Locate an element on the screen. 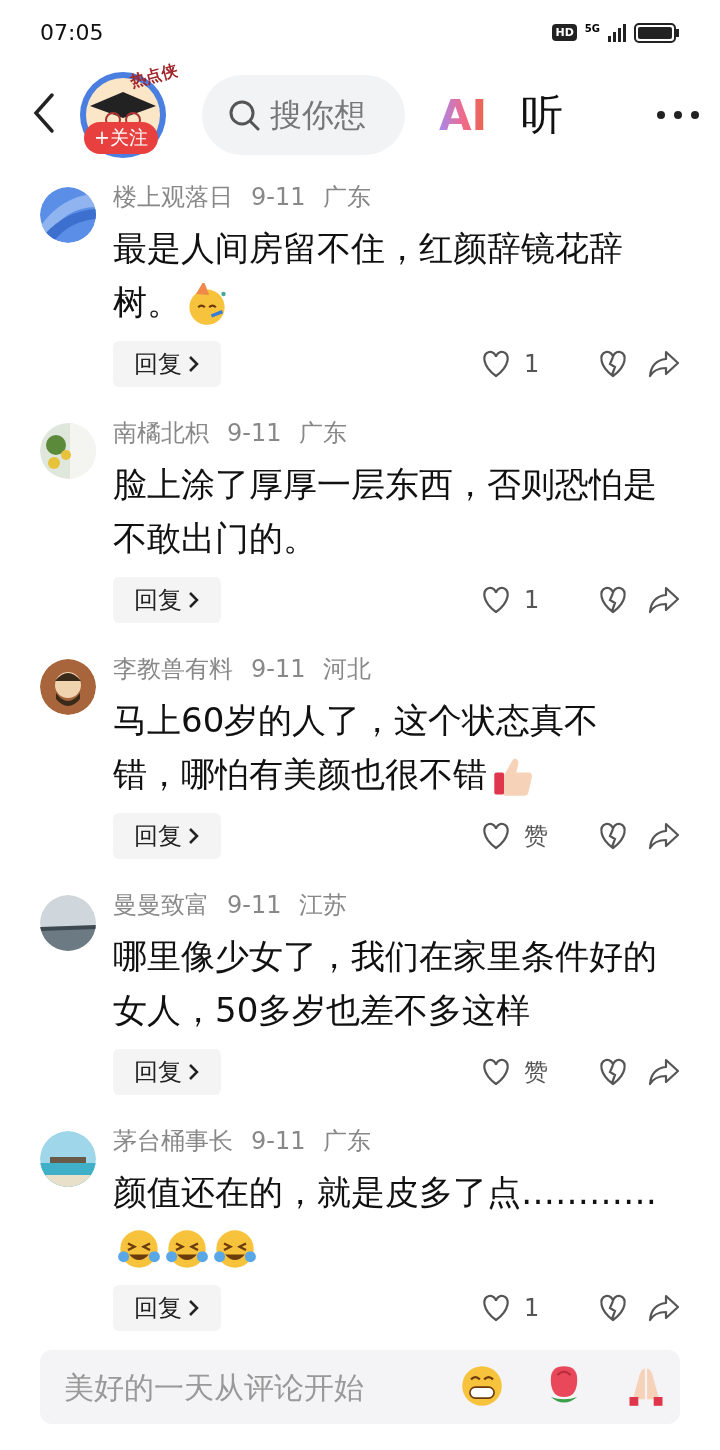  grinning-face-icon is located at coordinates (482, 1386).